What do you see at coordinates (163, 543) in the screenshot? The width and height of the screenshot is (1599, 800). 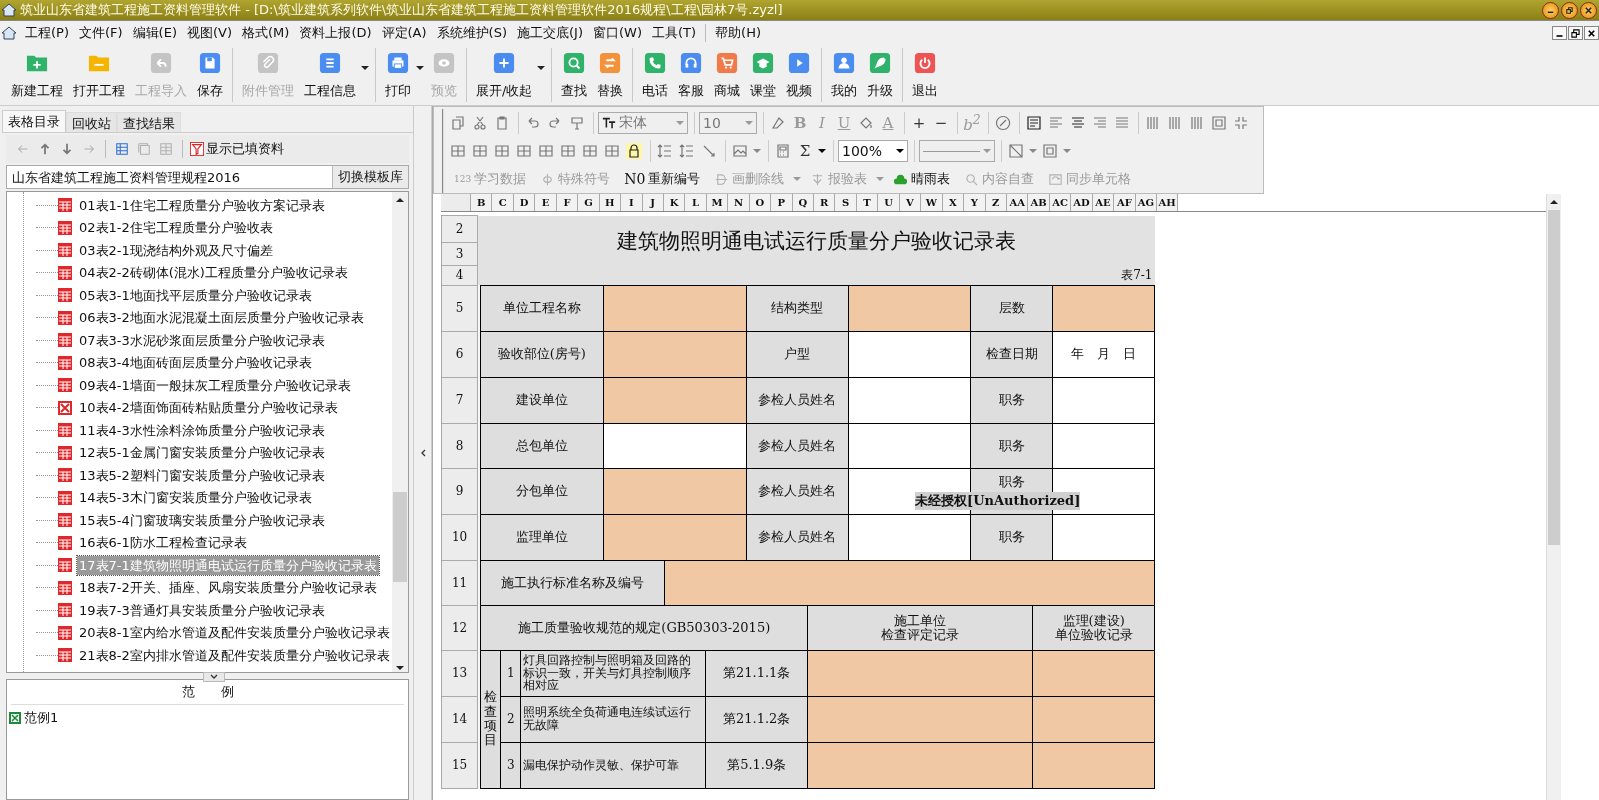 I see `tree-item: 16表6-1防水工程检查记录表` at bounding box center [163, 543].